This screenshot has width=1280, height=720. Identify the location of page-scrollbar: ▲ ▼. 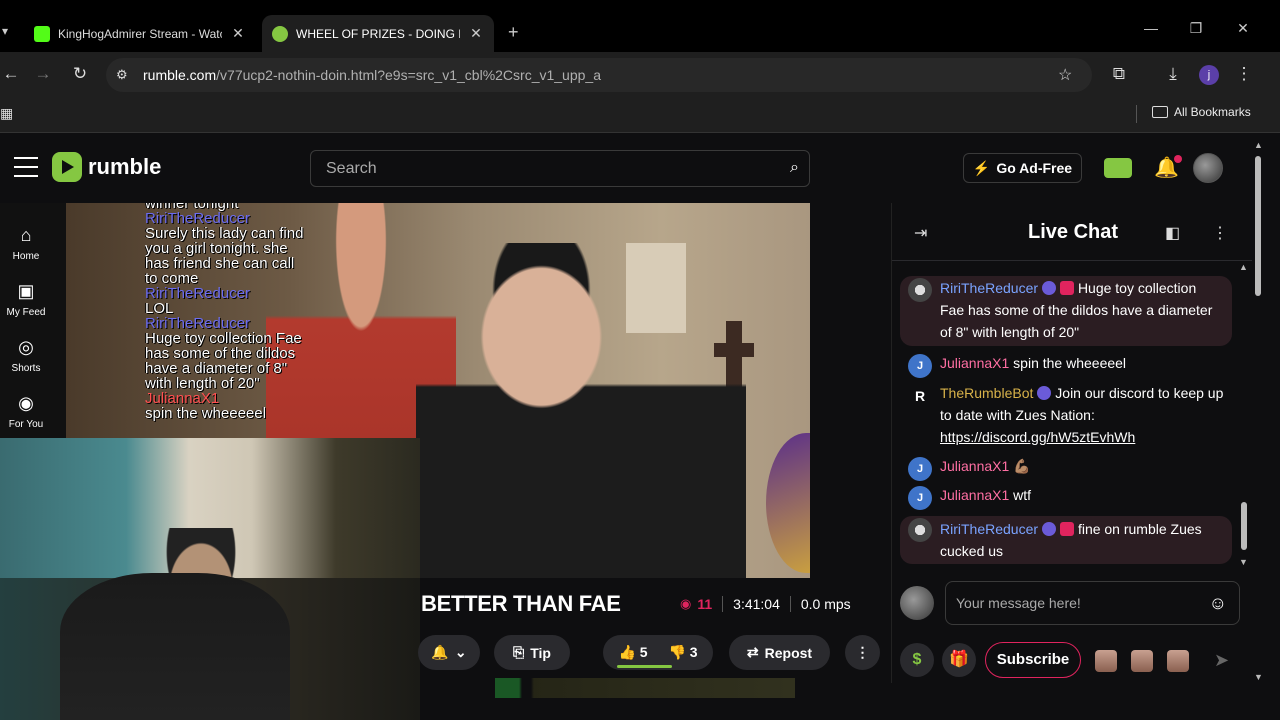
(1257, 412).